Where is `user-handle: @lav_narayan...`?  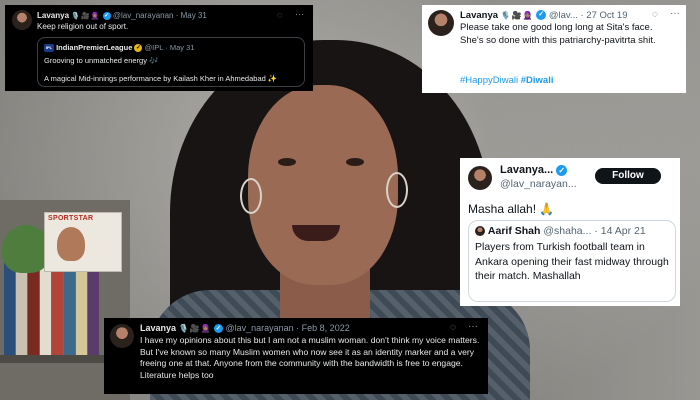
user-handle: @lav_narayan... is located at coordinates (538, 184).